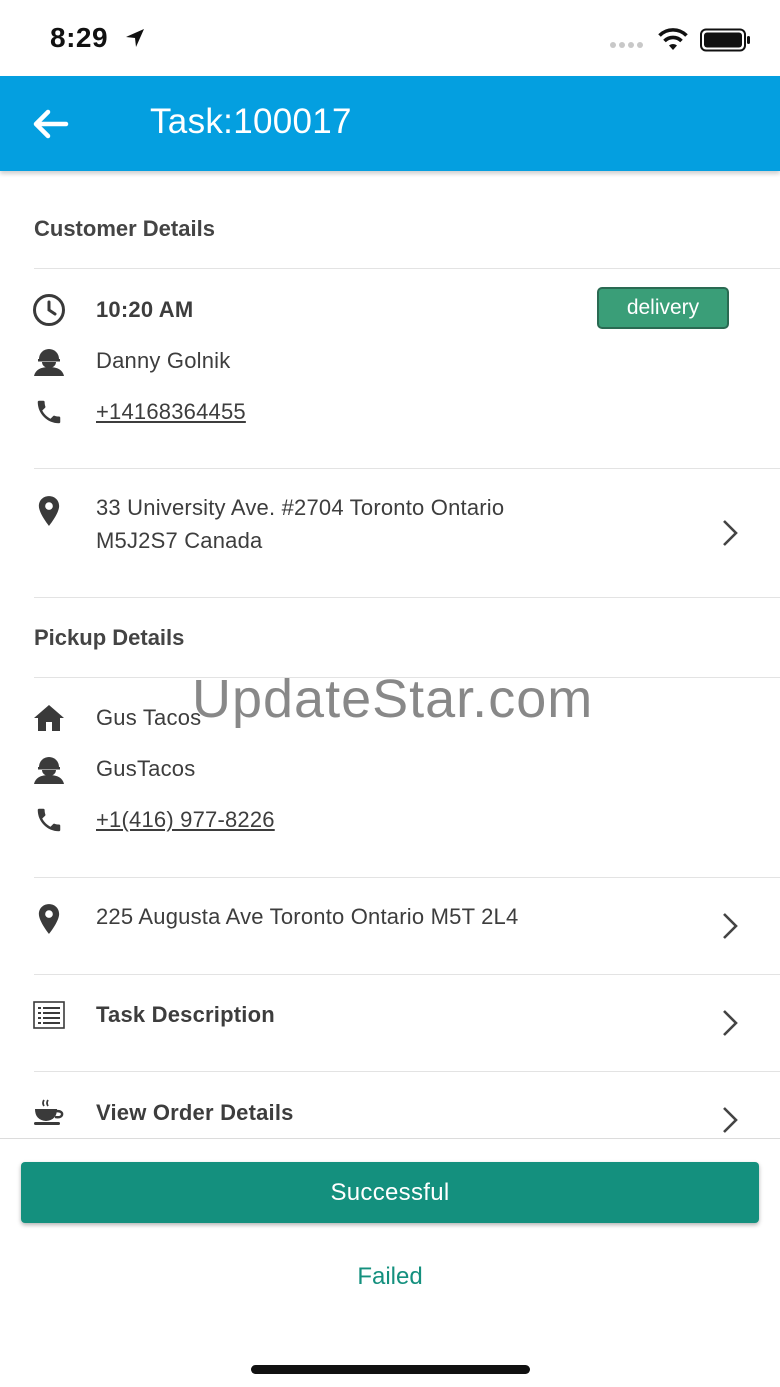 This screenshot has width=780, height=1387. I want to click on app-bar: Task:100017, so click(390, 123).